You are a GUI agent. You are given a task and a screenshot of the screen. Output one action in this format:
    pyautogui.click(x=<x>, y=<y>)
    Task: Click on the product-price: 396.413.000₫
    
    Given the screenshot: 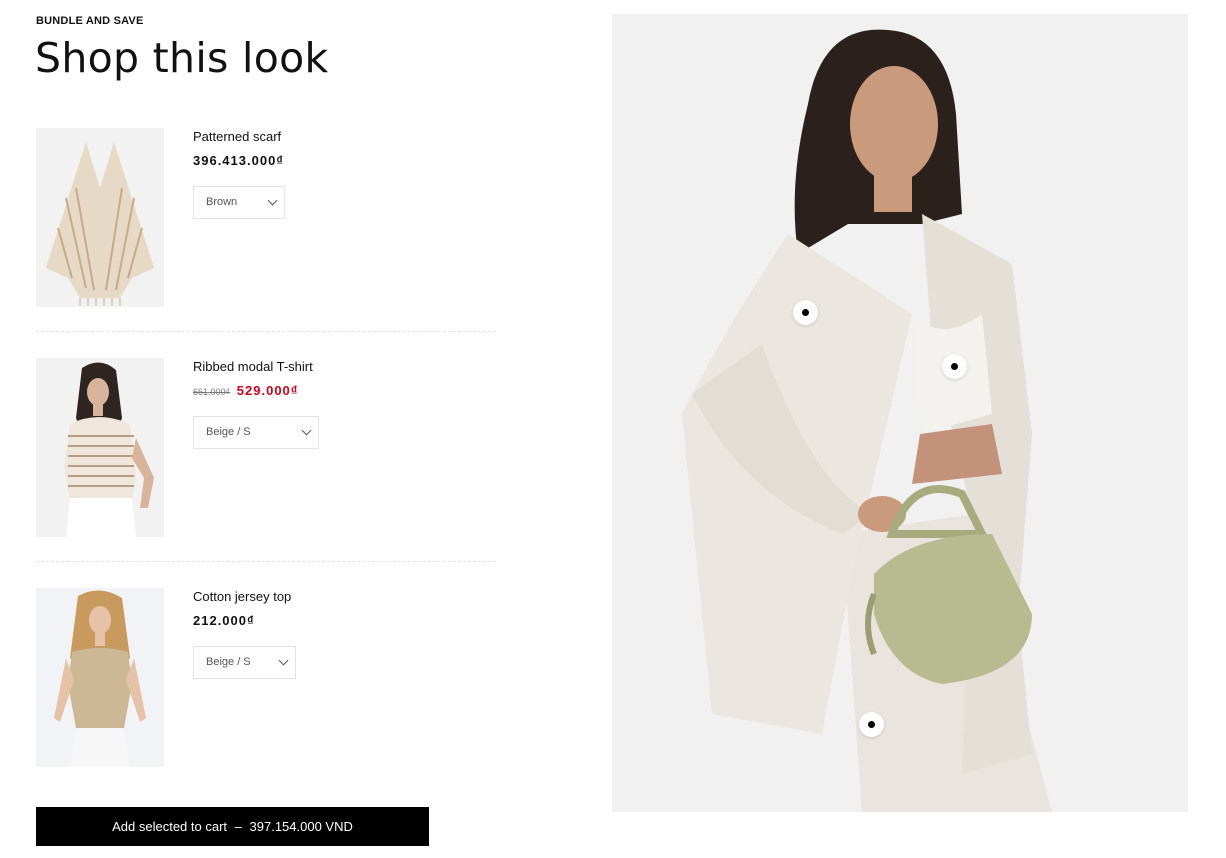 What is the action you would take?
    pyautogui.click(x=238, y=160)
    